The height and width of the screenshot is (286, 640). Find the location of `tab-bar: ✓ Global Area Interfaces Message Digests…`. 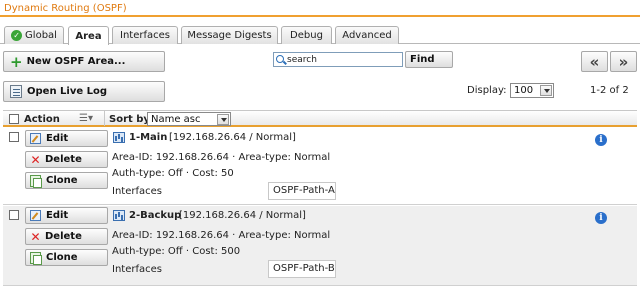

tab-bar: ✓ Global Area Interfaces Message Digests… is located at coordinates (320, 35).